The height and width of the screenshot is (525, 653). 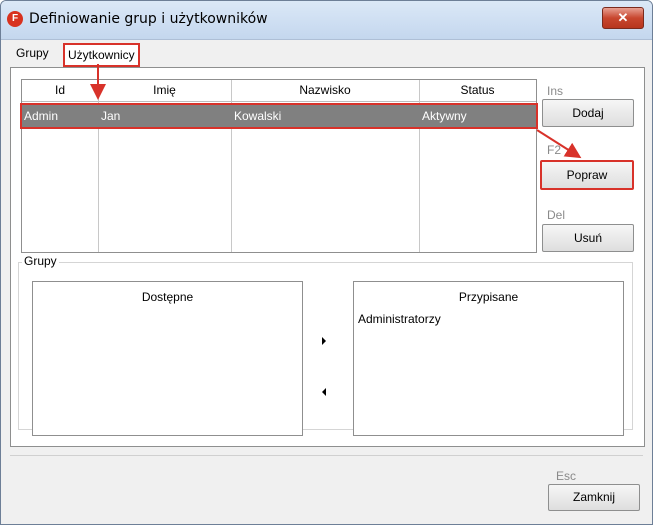 I want to click on title-bar: F Definiowanie grup i użytkowników ✕, so click(x=326, y=20).